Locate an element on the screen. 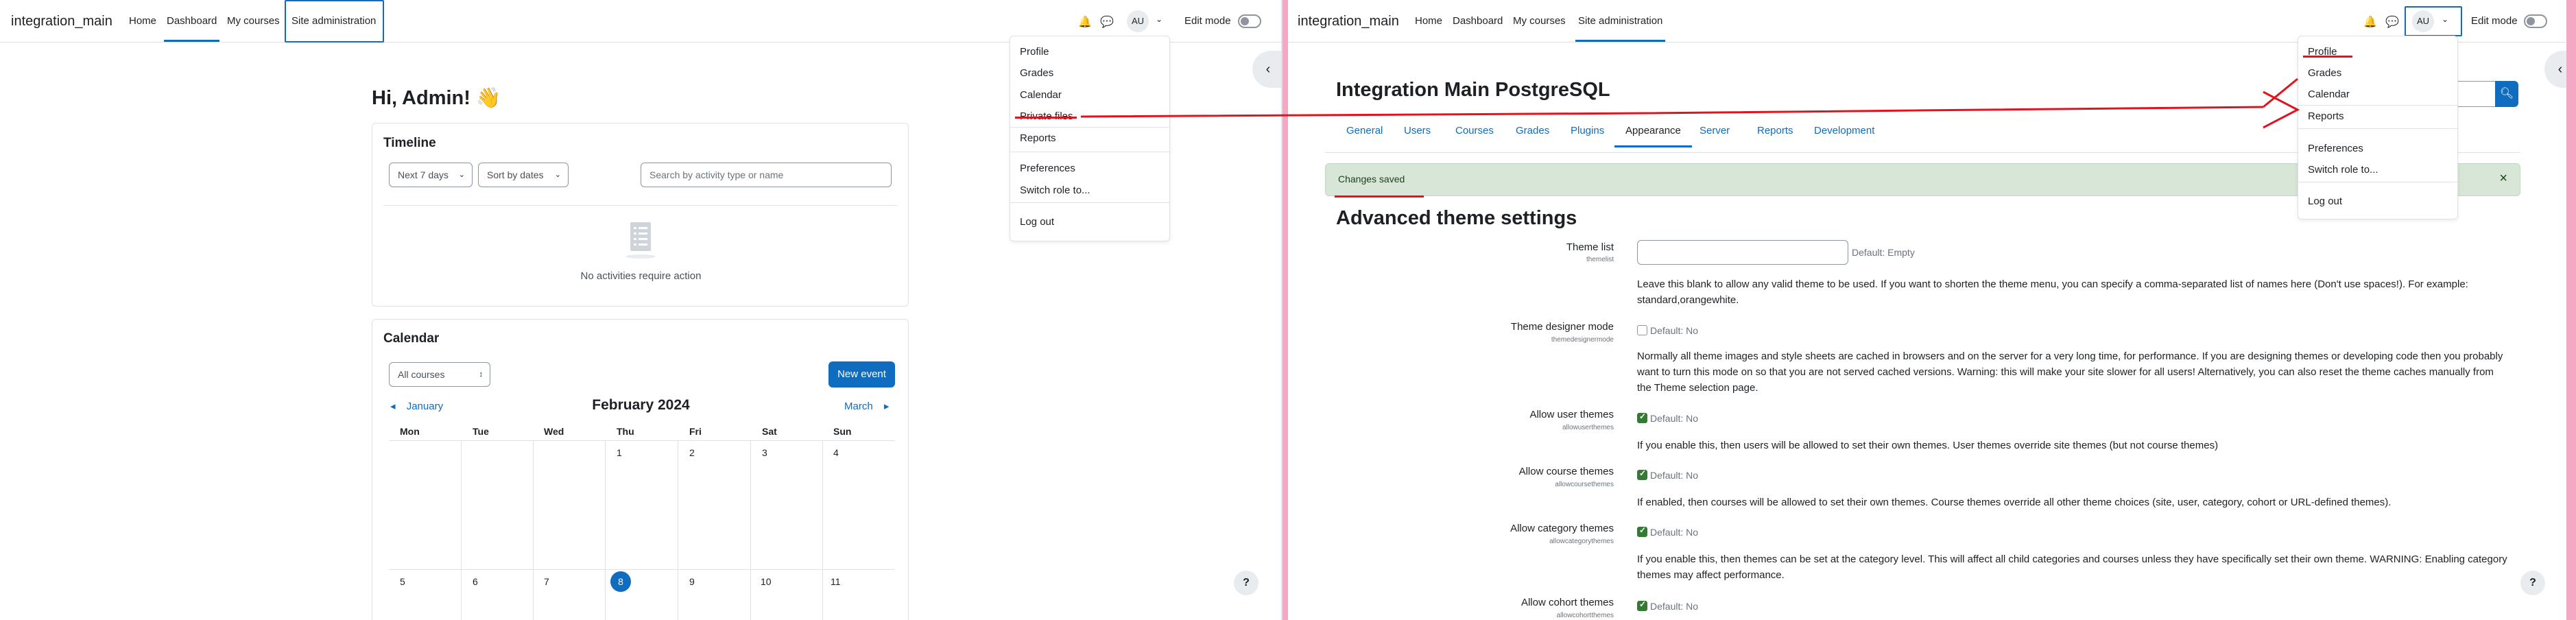 This screenshot has height=620, width=2576. allow-user-themes-field: Default: No is located at coordinates (1667, 418).